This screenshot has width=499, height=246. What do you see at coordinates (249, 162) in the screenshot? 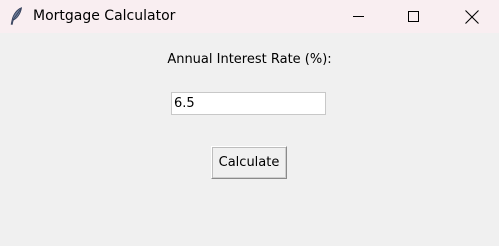
I see `calculate-button: Calculate` at bounding box center [249, 162].